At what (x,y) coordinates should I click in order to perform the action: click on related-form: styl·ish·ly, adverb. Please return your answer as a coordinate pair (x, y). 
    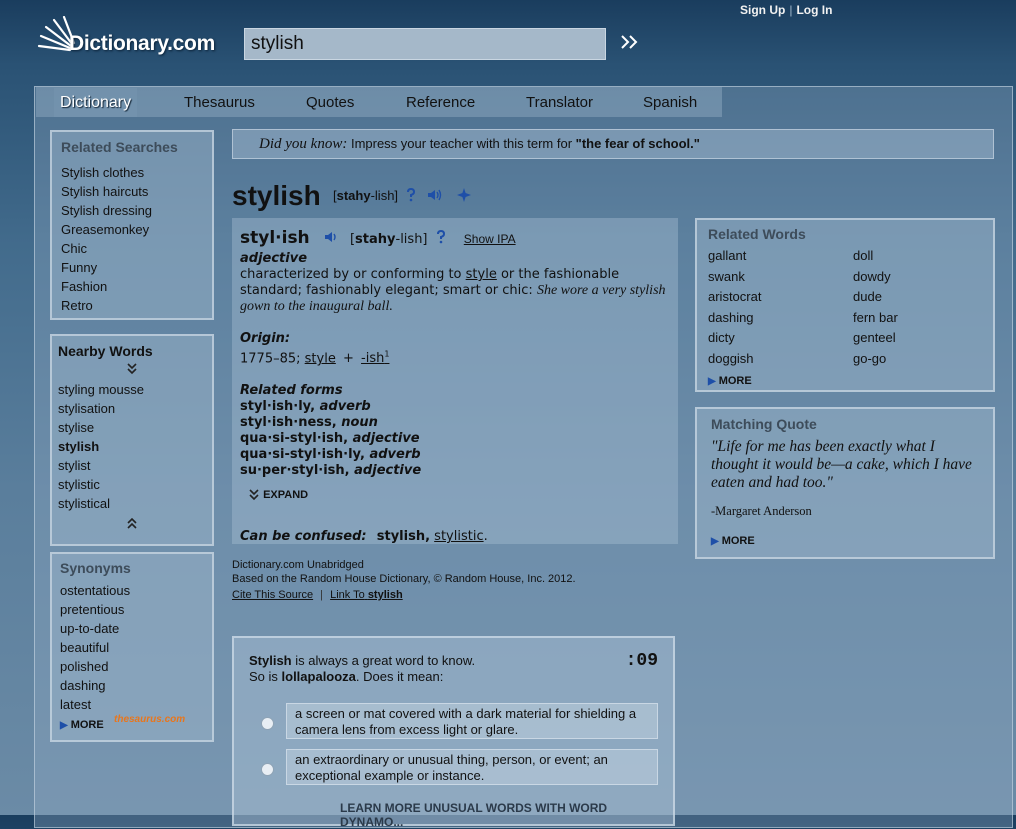
    Looking at the image, I should click on (305, 407).